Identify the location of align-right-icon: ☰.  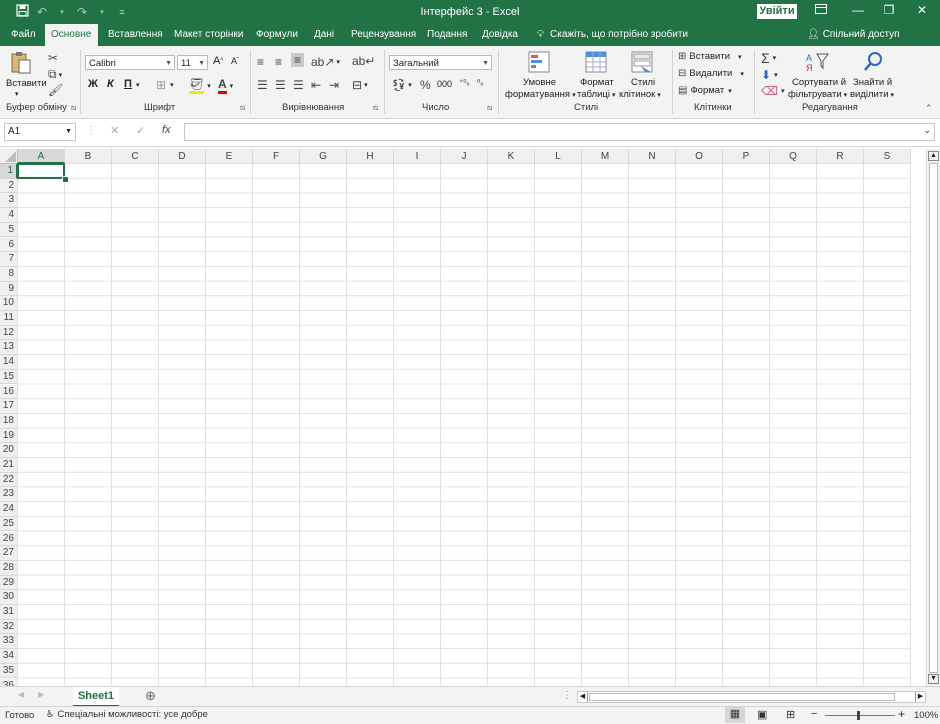
(298, 85).